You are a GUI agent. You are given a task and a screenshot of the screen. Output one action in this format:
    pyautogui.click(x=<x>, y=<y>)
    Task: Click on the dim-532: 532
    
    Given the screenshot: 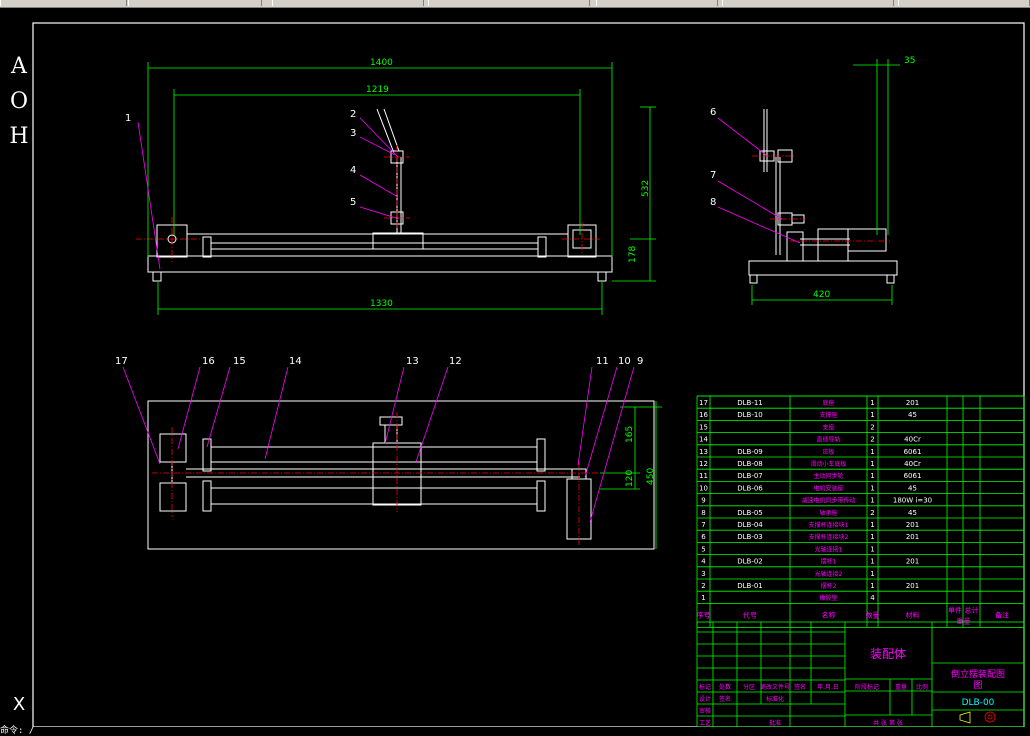 What is the action you would take?
    pyautogui.click(x=646, y=188)
    